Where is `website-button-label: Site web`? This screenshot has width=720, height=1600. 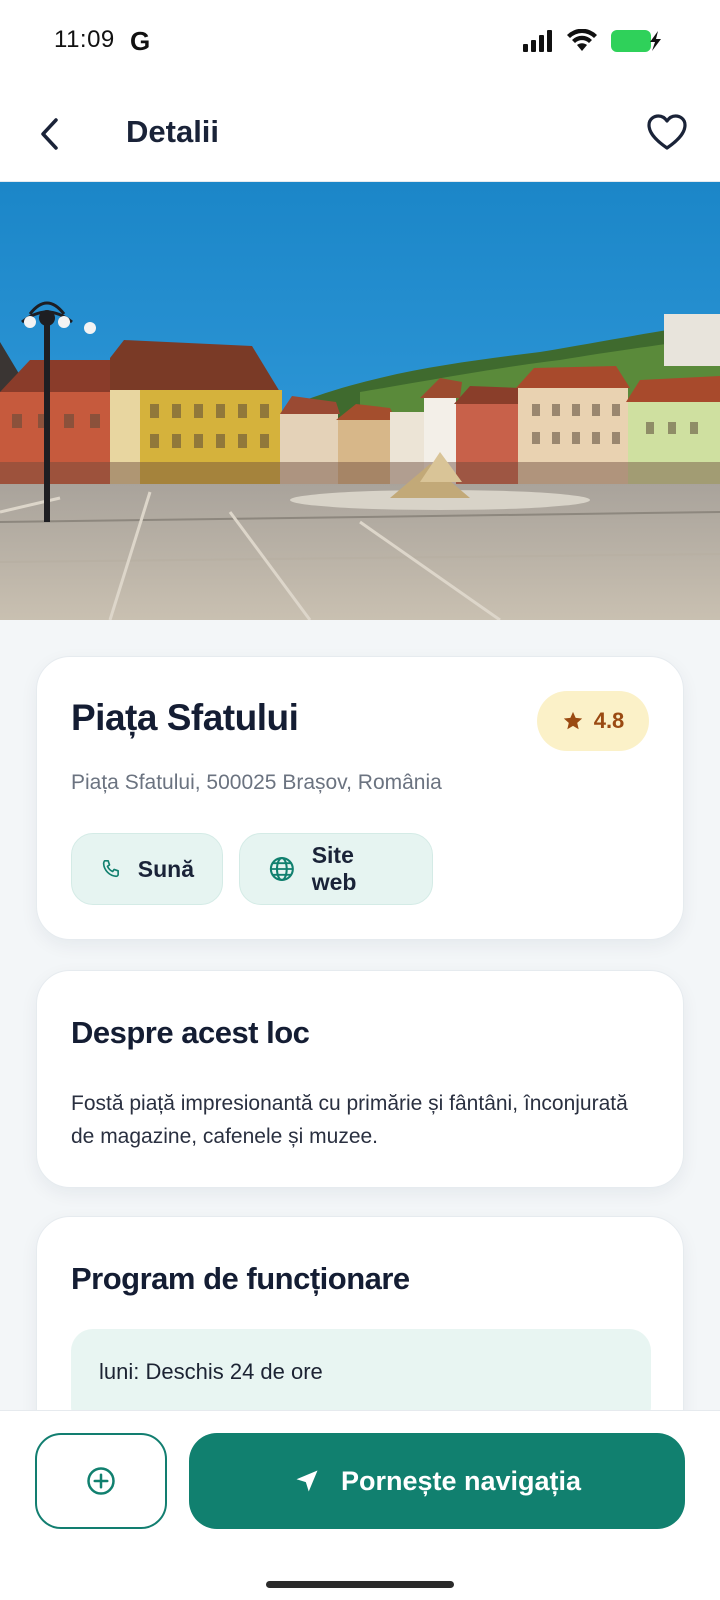
website-button-label: Site web is located at coordinates (334, 868).